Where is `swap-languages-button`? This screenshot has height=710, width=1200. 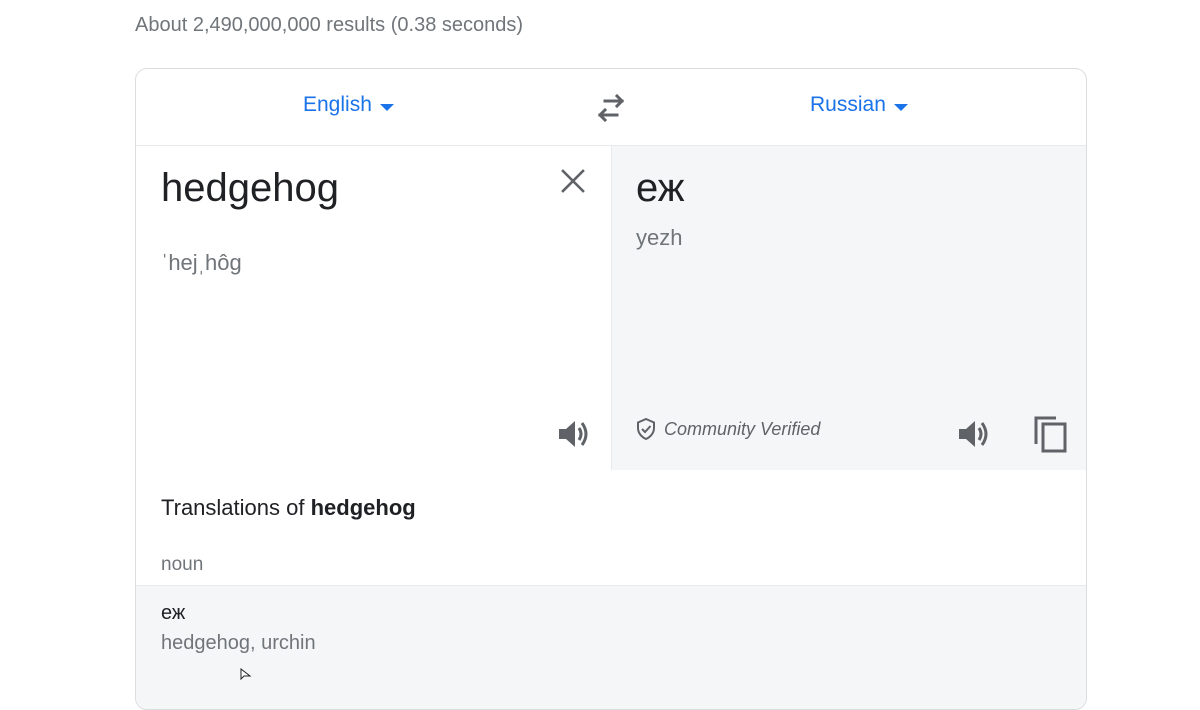
swap-languages-button is located at coordinates (611, 108).